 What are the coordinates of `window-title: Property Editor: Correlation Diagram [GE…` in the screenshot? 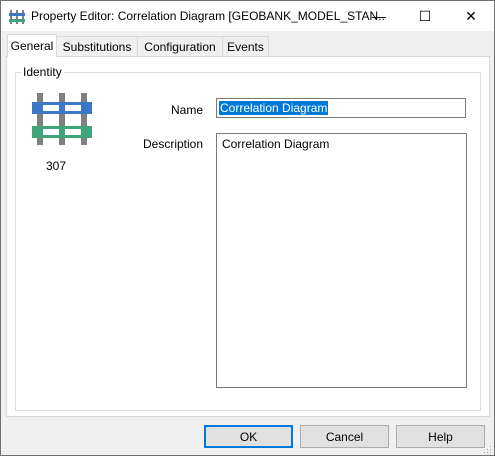 It's located at (208, 16).